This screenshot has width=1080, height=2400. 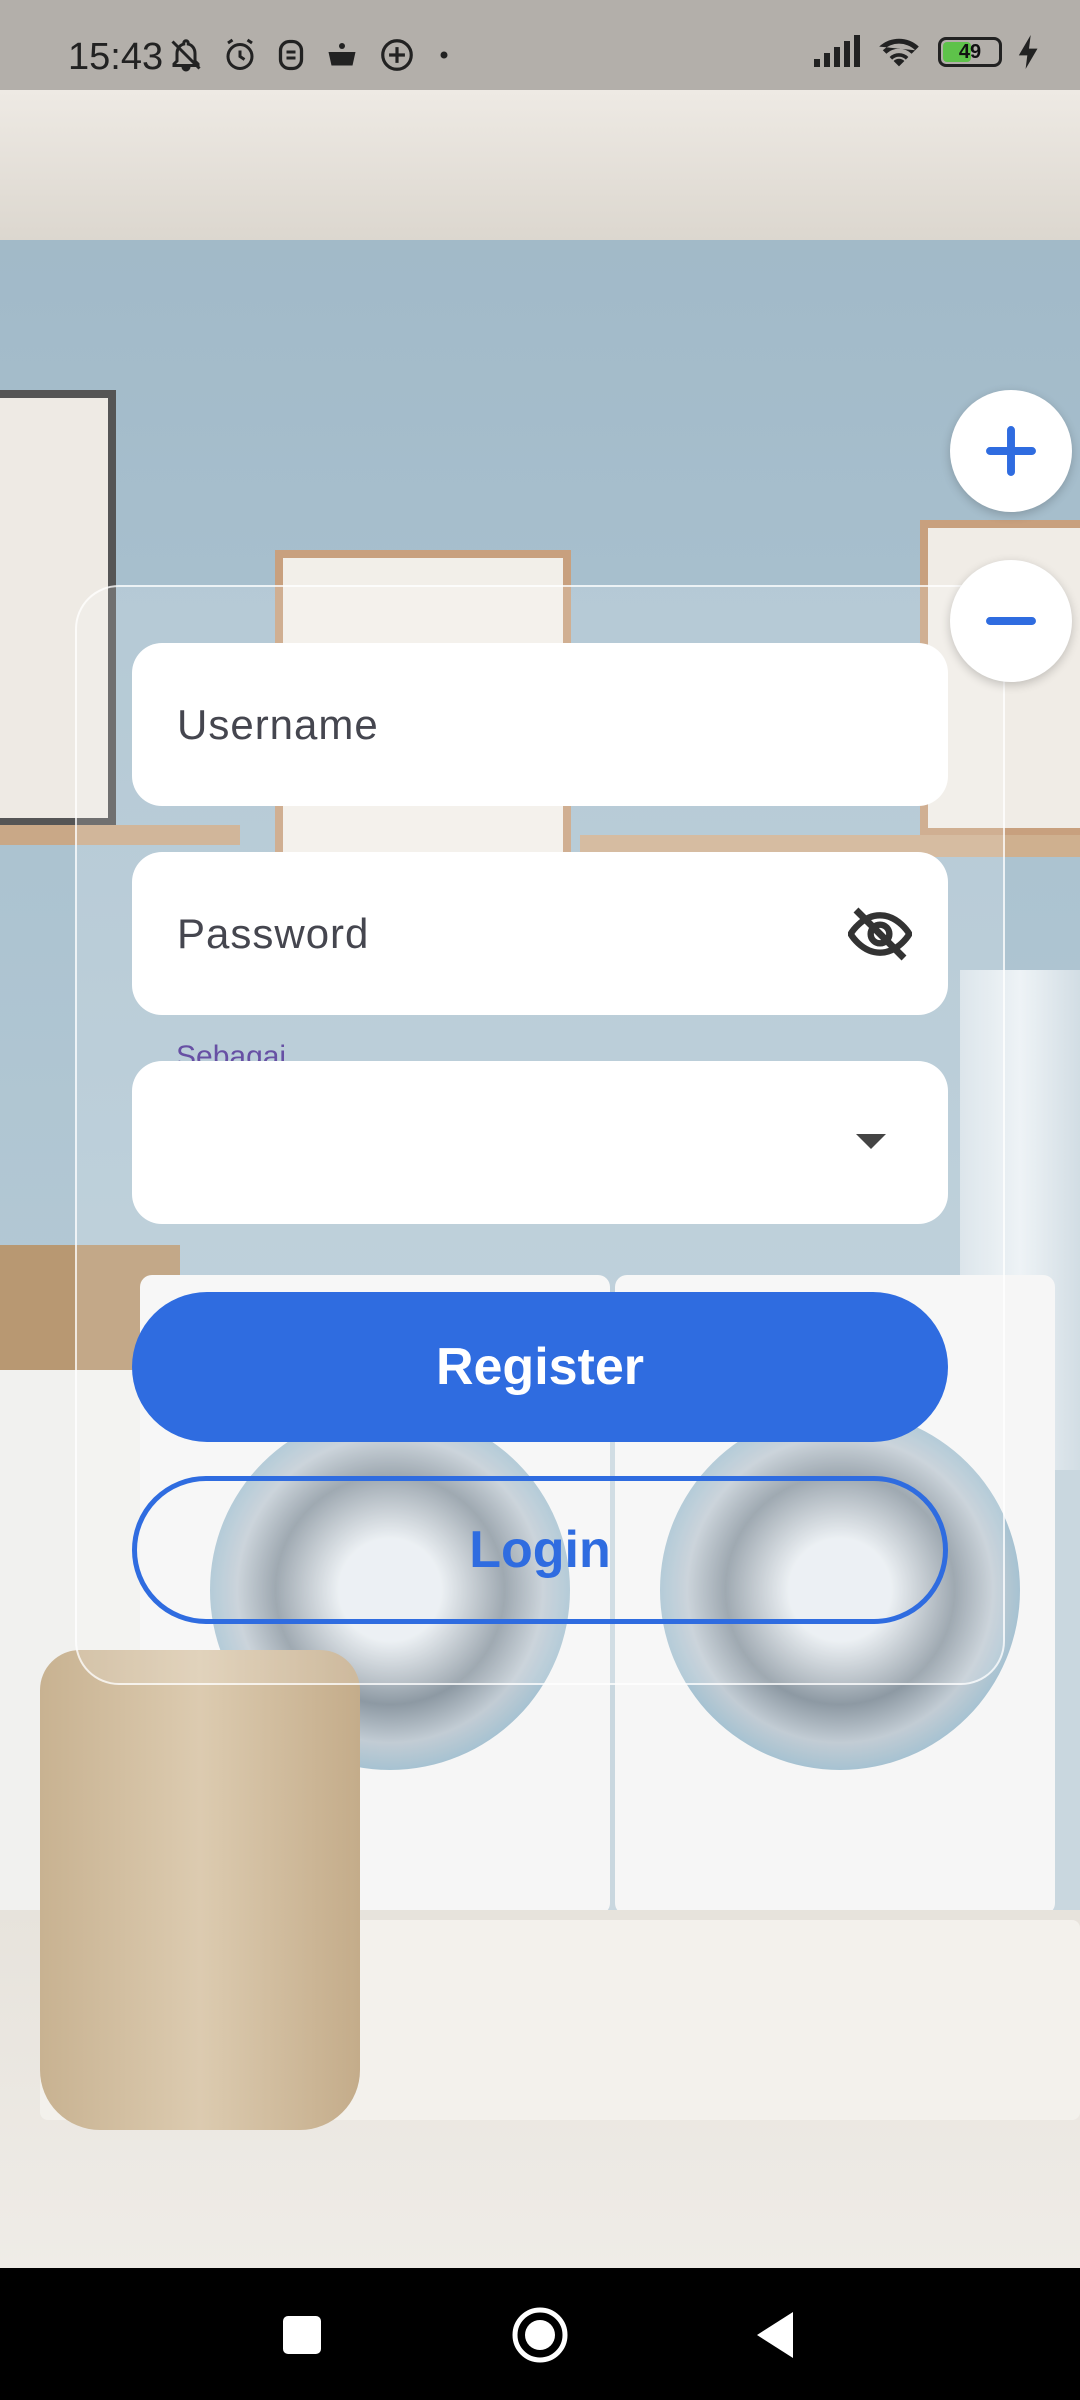 What do you see at coordinates (540, 2335) in the screenshot?
I see `home-icon` at bounding box center [540, 2335].